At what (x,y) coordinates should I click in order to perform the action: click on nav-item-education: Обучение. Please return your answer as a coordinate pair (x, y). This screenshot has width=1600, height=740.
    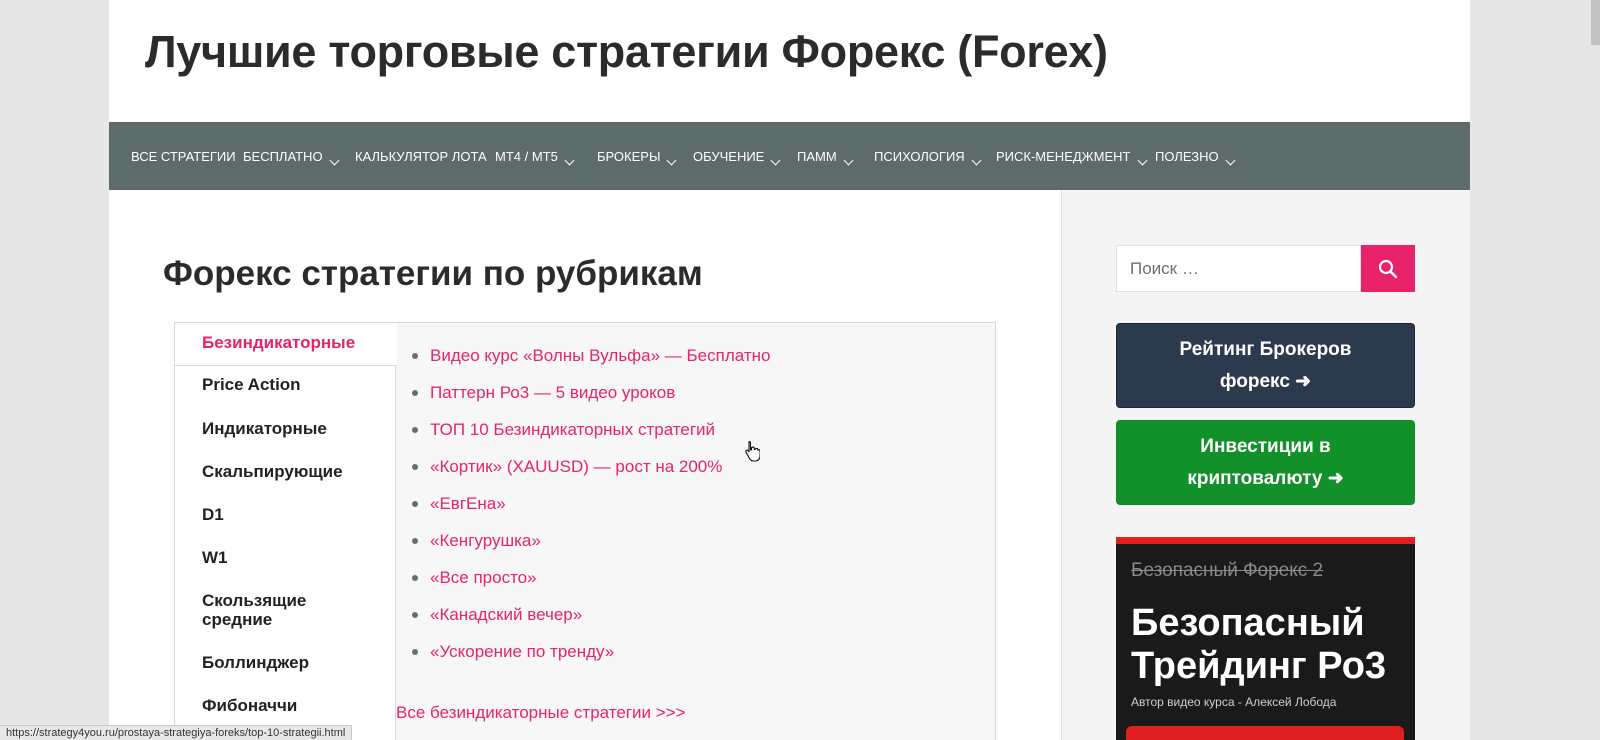
    Looking at the image, I should click on (737, 156).